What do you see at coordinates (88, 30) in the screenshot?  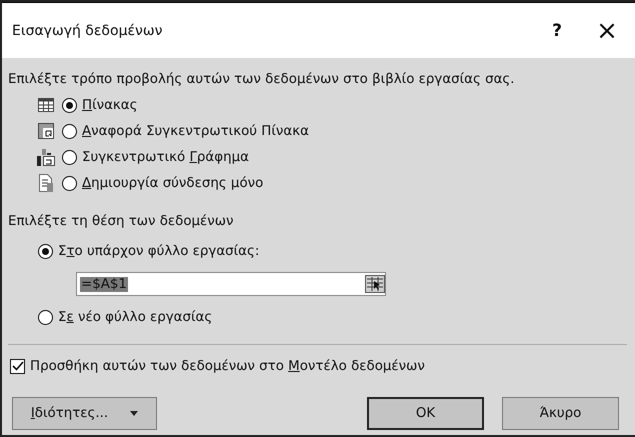 I see `window-title: Εισαγωγή δεδομένων` at bounding box center [88, 30].